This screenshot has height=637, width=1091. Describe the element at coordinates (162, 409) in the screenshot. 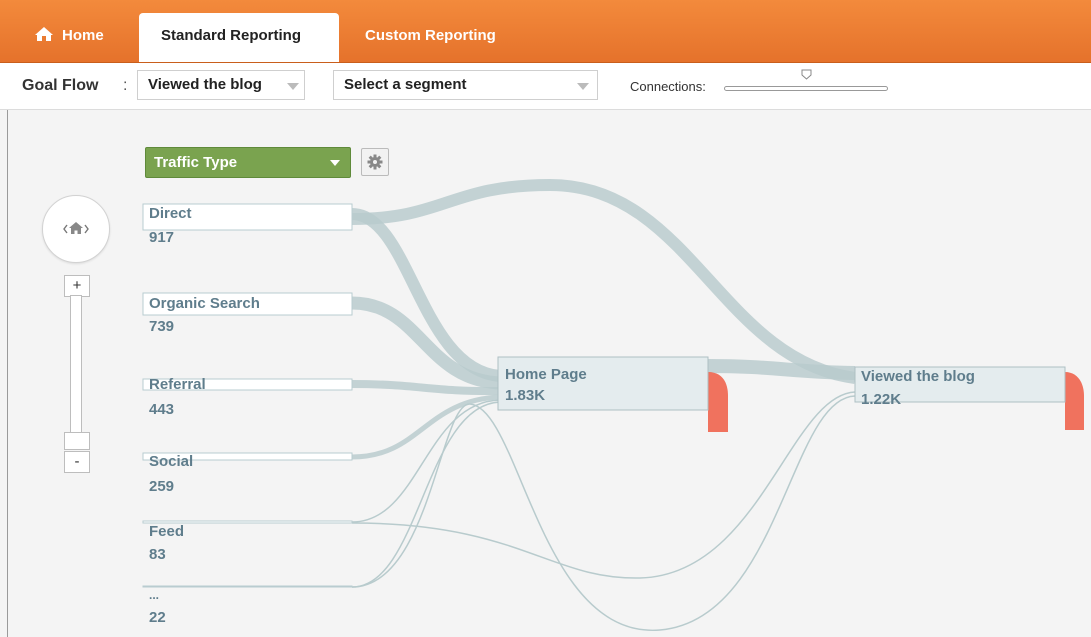

I see `node-value-referral: 443` at that location.